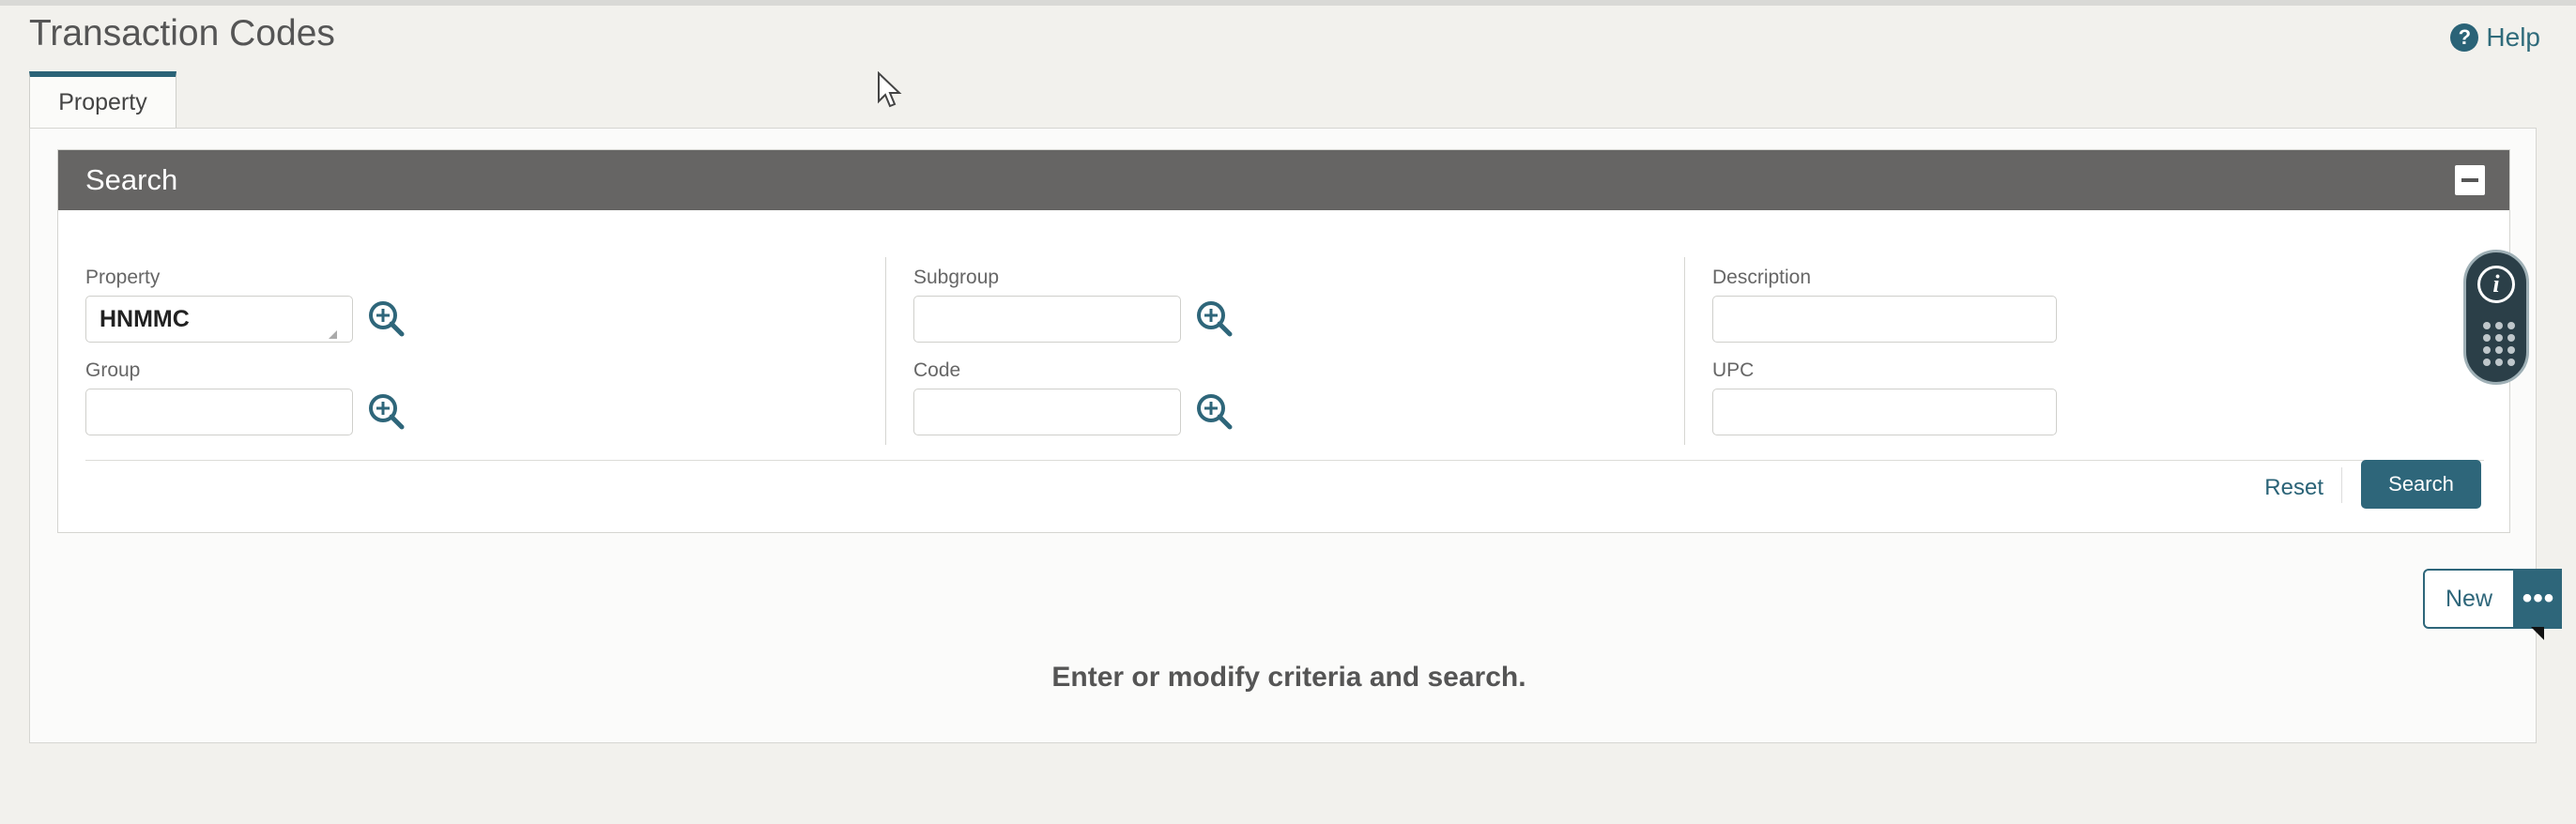 This screenshot has width=2576, height=824. Describe the element at coordinates (103, 99) in the screenshot. I see `tab-property: Property` at that location.